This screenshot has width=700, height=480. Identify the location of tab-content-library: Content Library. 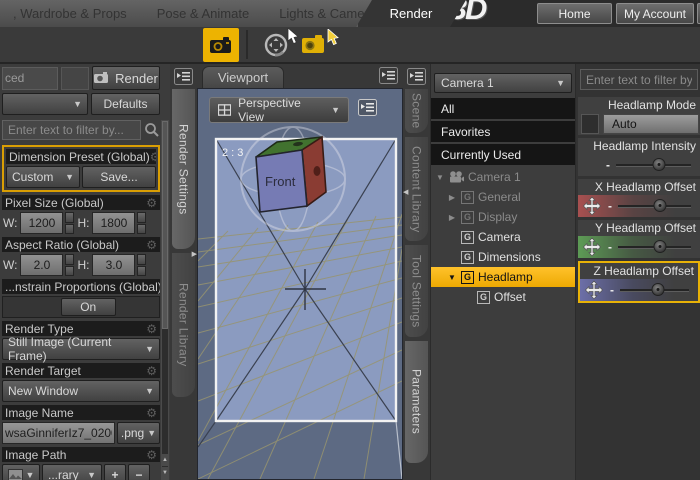
(416, 189).